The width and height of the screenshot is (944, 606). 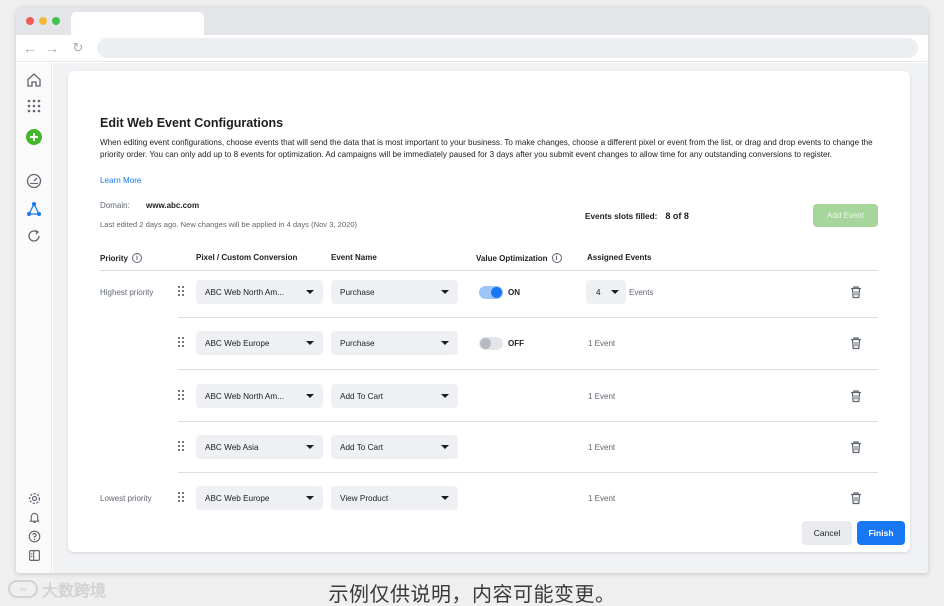 What do you see at coordinates (192, 123) in the screenshot?
I see `page-title: Edit Web Event Configurations` at bounding box center [192, 123].